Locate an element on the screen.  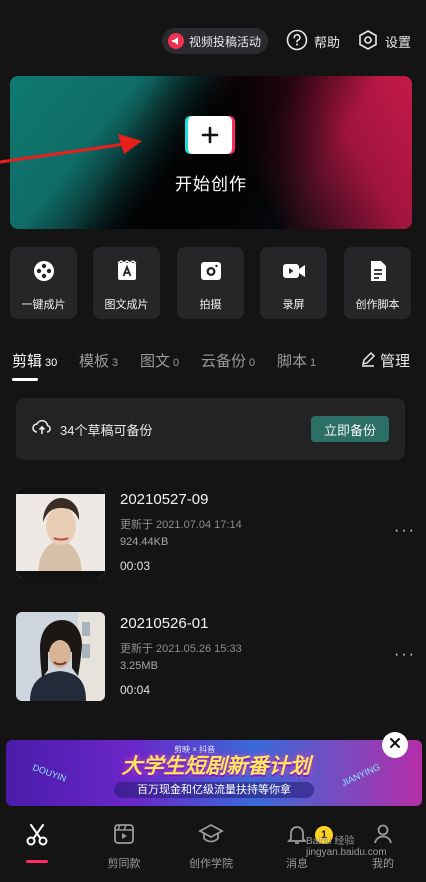
tab-templates: 模板 3 is located at coordinates (98, 360).